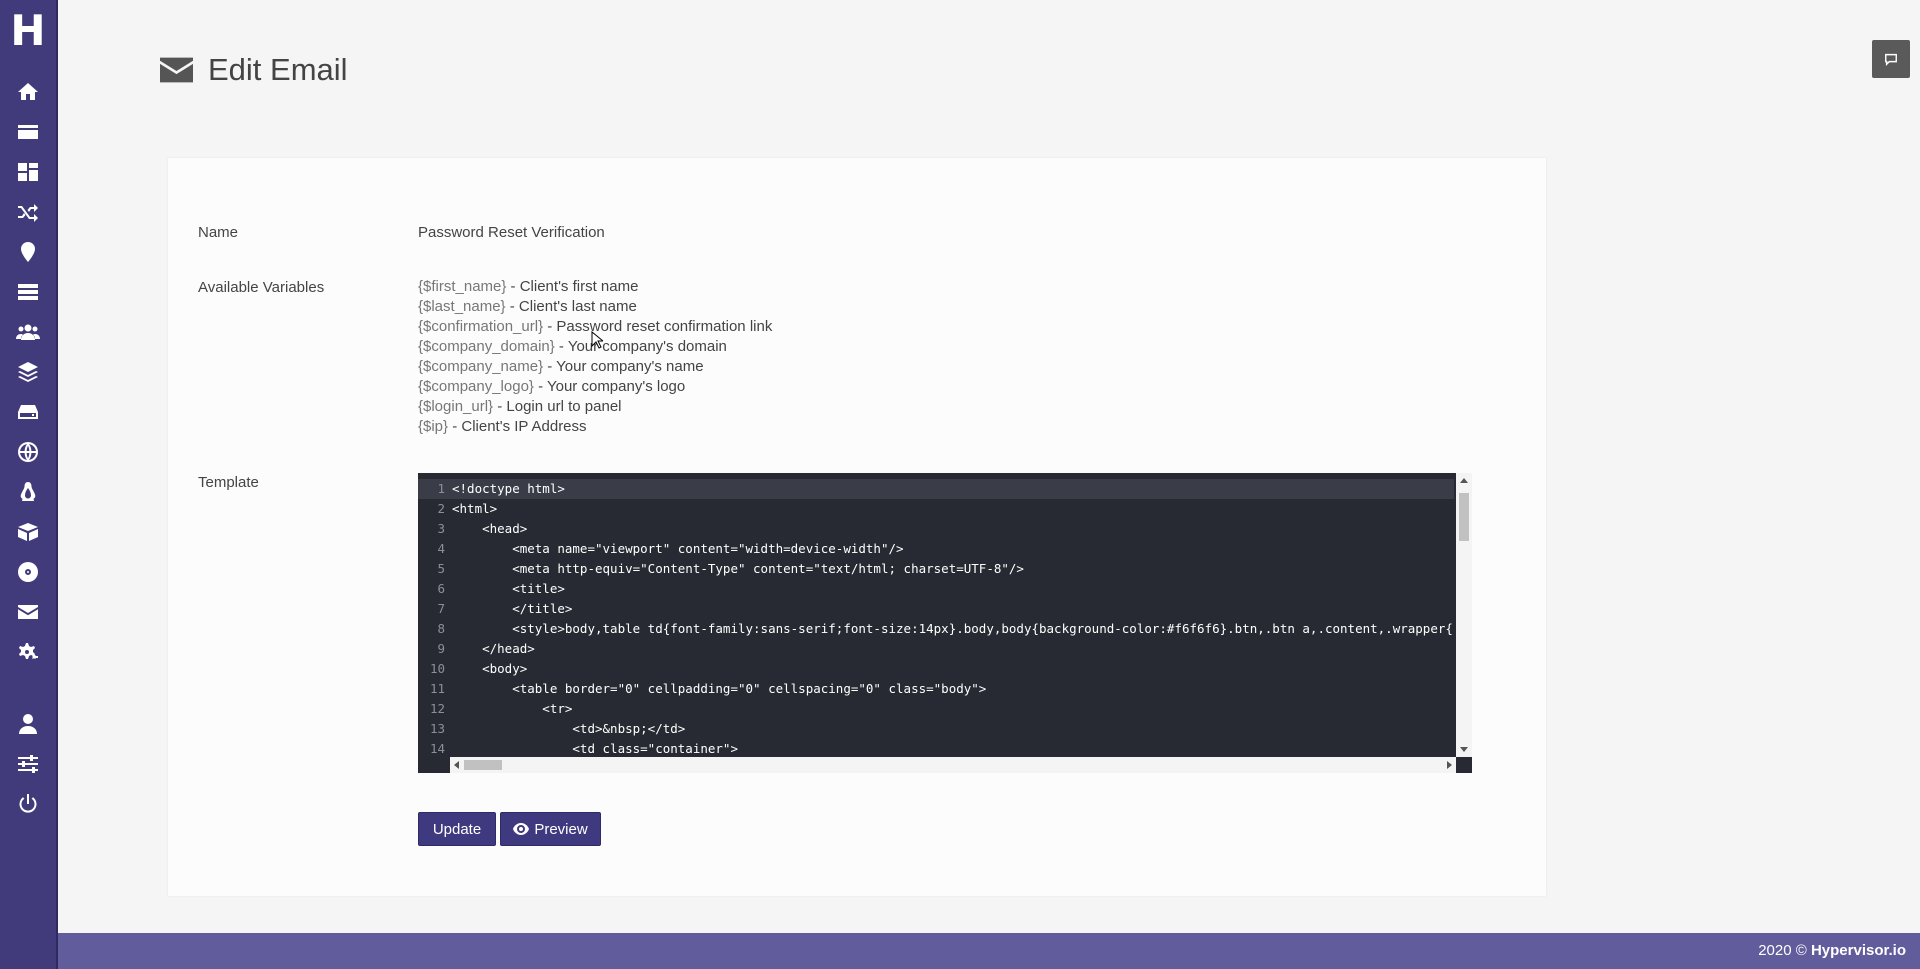 The height and width of the screenshot is (969, 1920). What do you see at coordinates (441, 628) in the screenshot?
I see `line-number: 8` at bounding box center [441, 628].